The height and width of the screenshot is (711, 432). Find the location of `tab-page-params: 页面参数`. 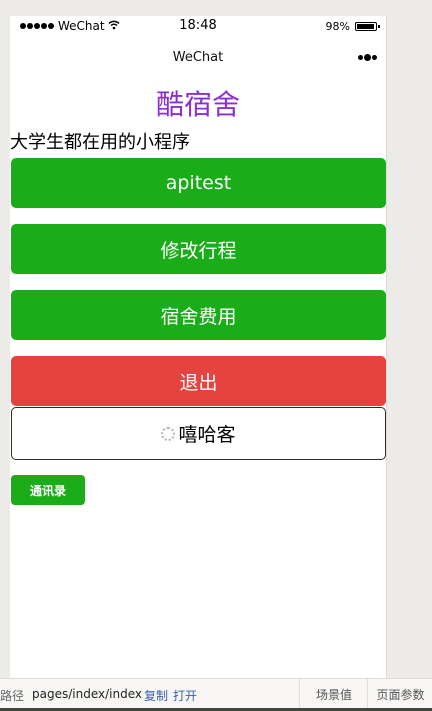

tab-page-params: 页面参数 is located at coordinates (399, 694).